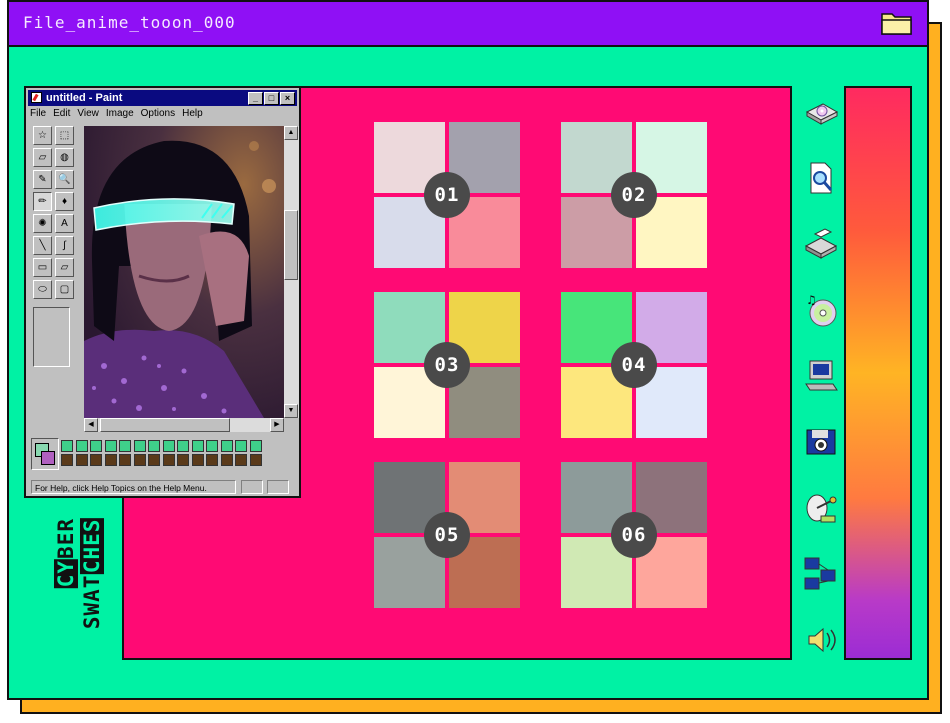  What do you see at coordinates (821, 442) in the screenshot?
I see `camera-disk-icon` at bounding box center [821, 442].